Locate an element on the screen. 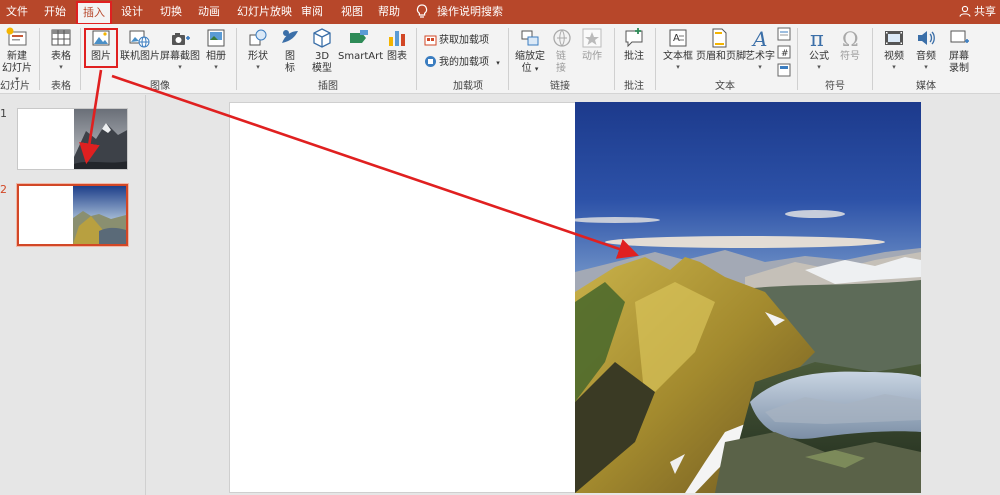 The width and height of the screenshot is (1000, 495). new-slide-label-2: 幻灯片 is located at coordinates (17, 68).